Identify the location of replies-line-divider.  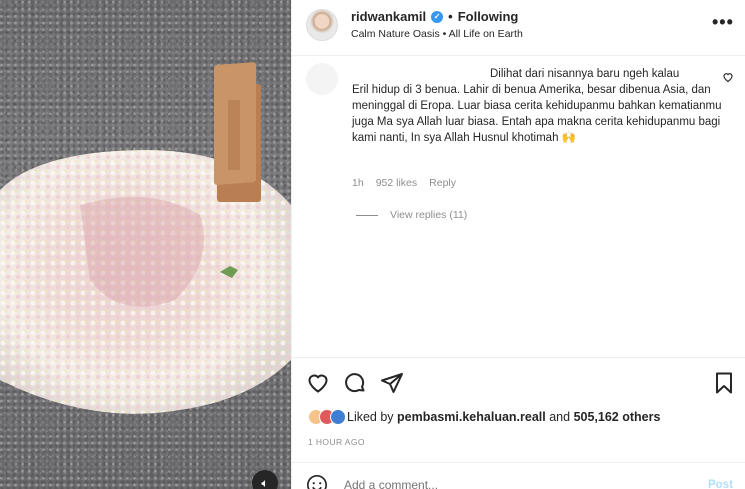
(367, 215).